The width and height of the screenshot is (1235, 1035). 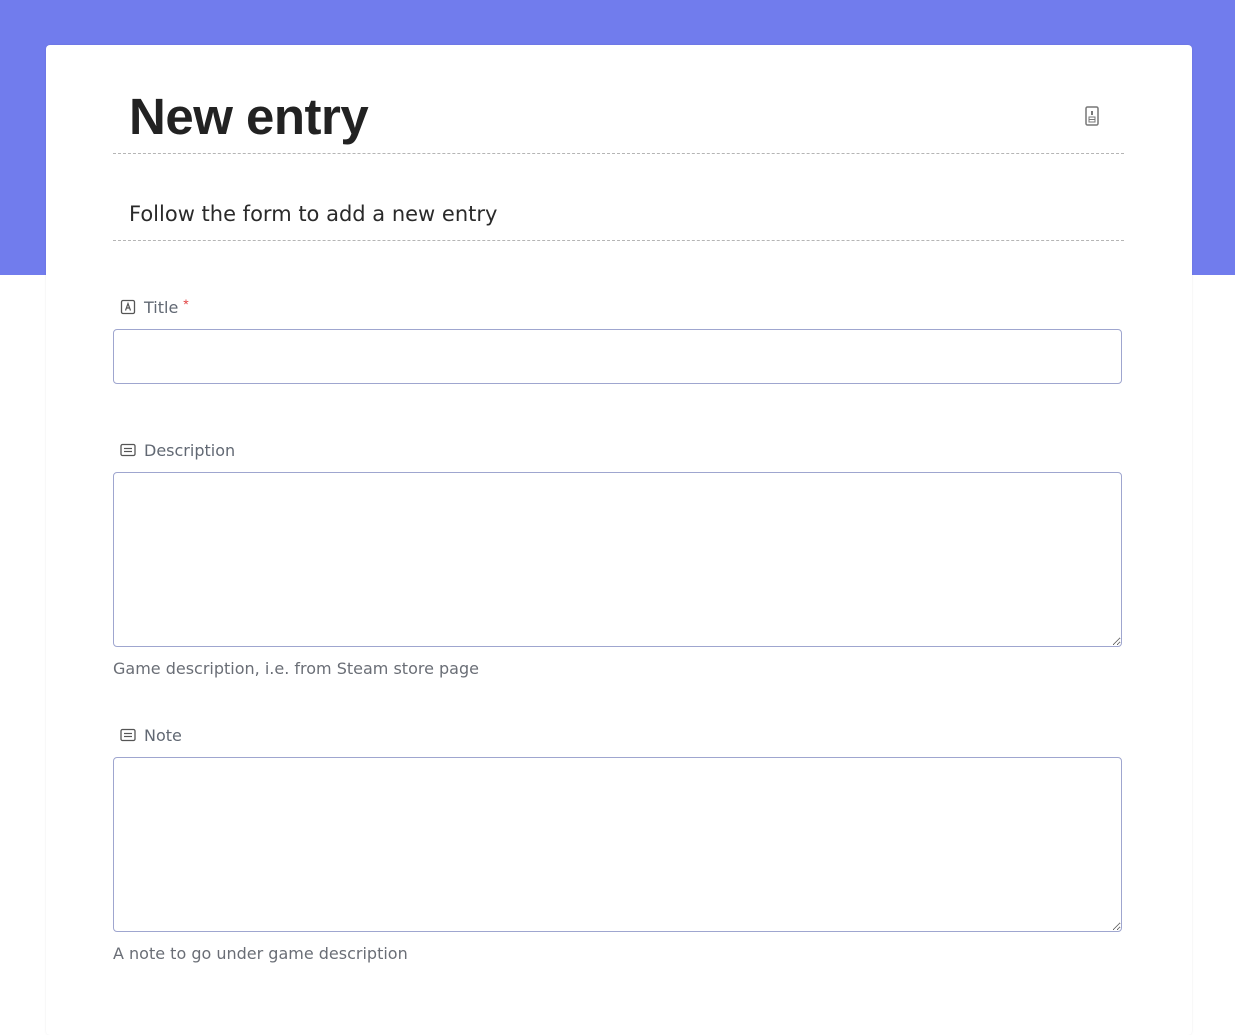 What do you see at coordinates (128, 307) in the screenshot?
I see `text-field-icon` at bounding box center [128, 307].